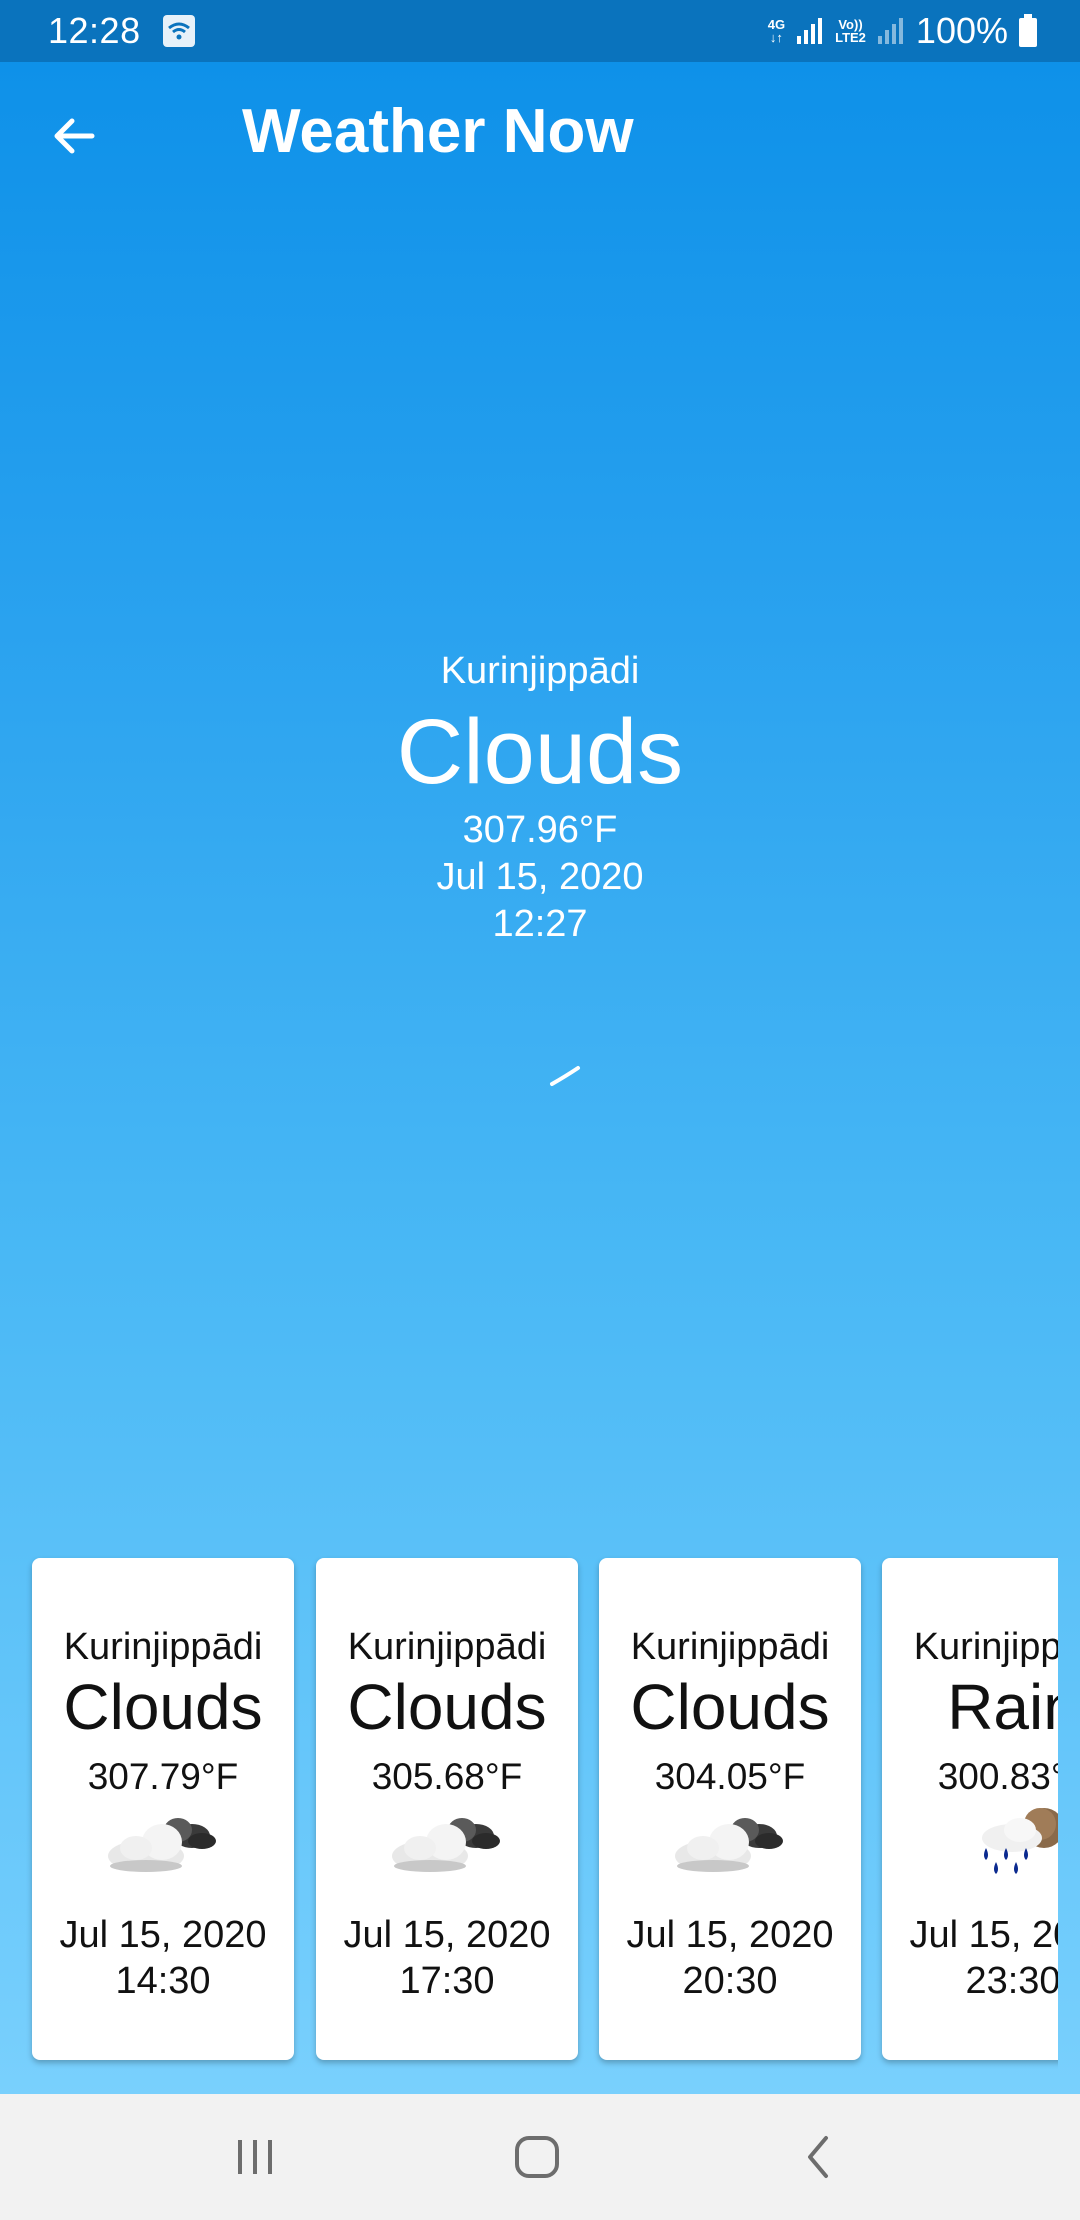 The image size is (1080, 2220). I want to click on network-4g-label: 4G ↓↑, so click(776, 31).